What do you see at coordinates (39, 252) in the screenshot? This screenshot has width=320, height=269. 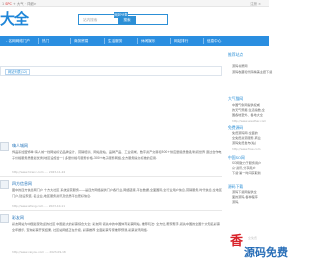 I see `item-meta: http://www.caiyou.com .... 2023-09-18` at bounding box center [39, 252].